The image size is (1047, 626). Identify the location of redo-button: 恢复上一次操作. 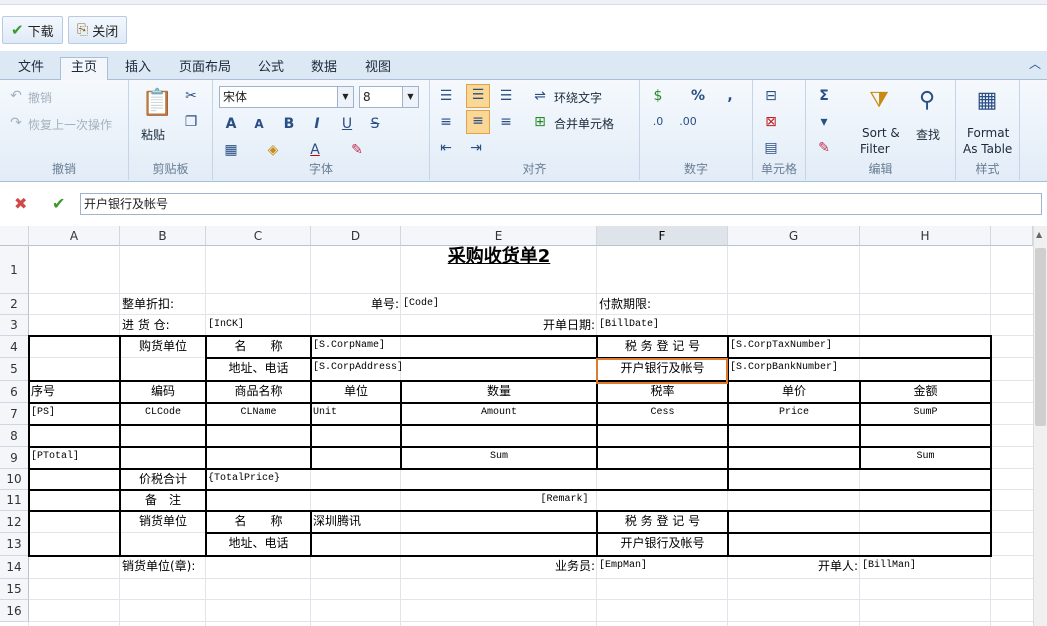
(70, 124).